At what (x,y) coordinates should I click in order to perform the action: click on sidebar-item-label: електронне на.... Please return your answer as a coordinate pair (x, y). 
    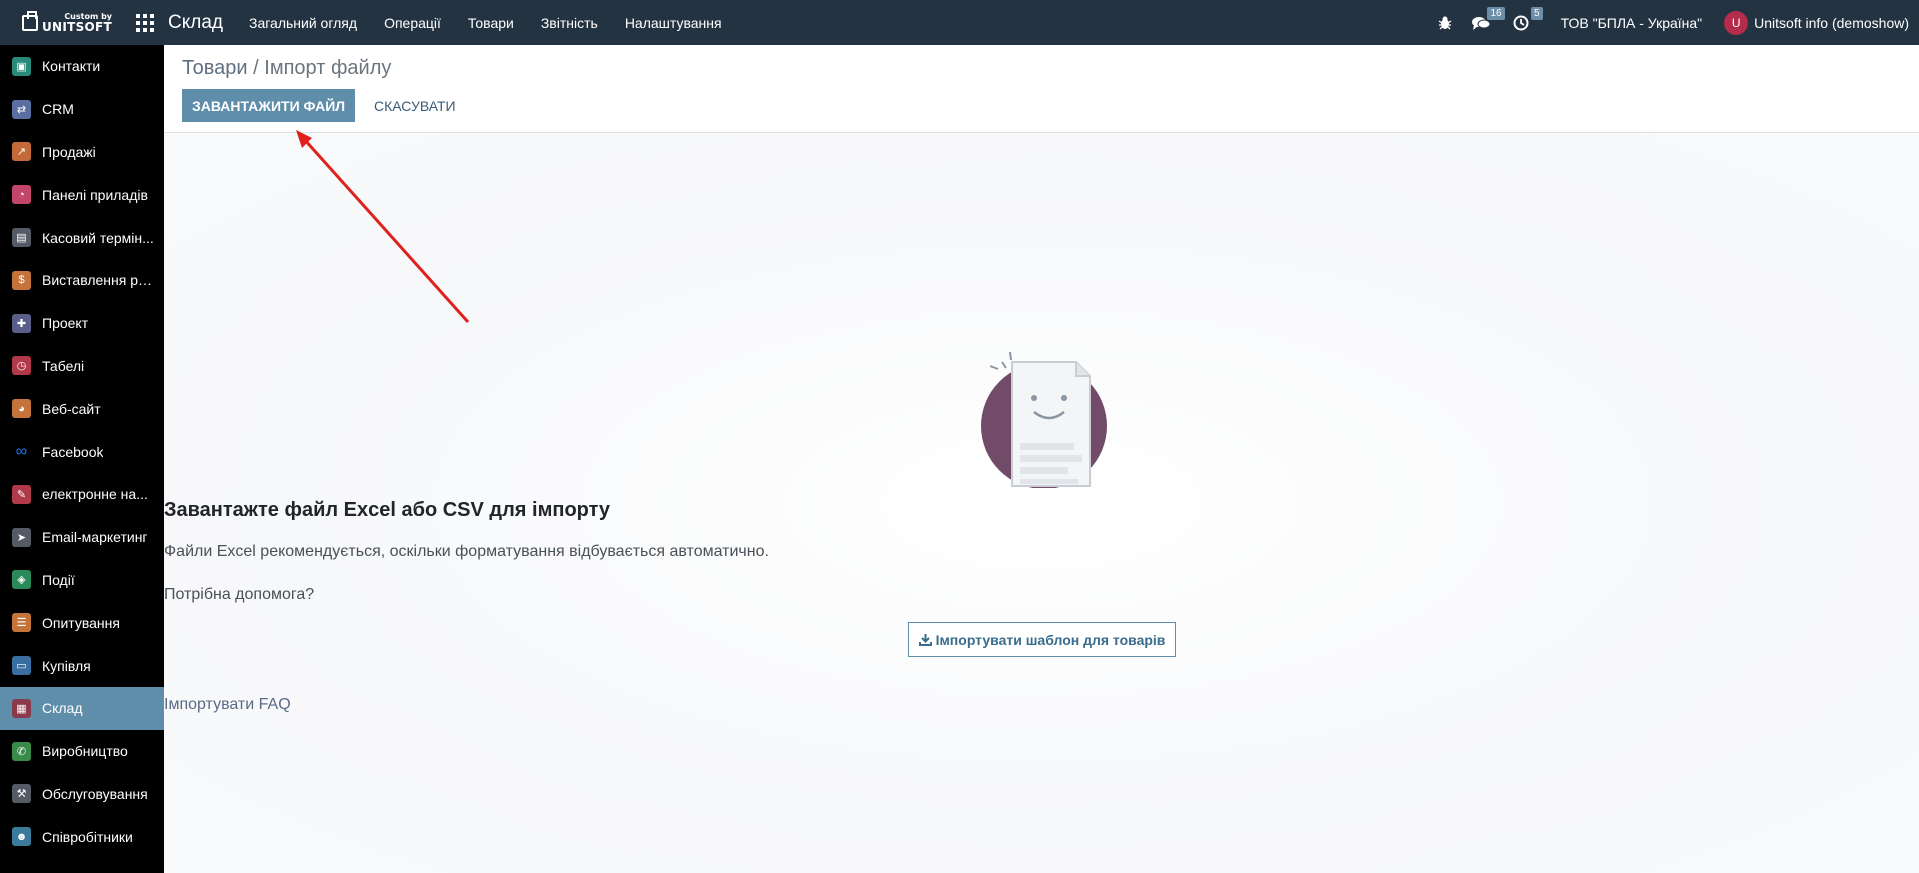
    Looking at the image, I should click on (95, 494).